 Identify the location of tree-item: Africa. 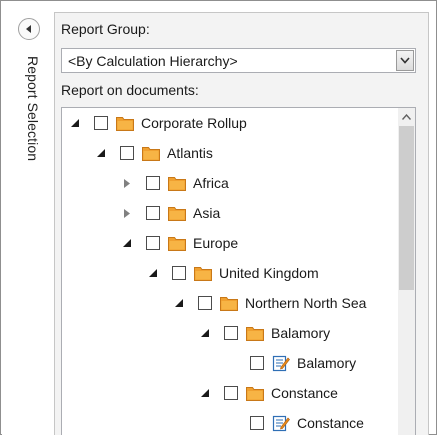
(174, 183).